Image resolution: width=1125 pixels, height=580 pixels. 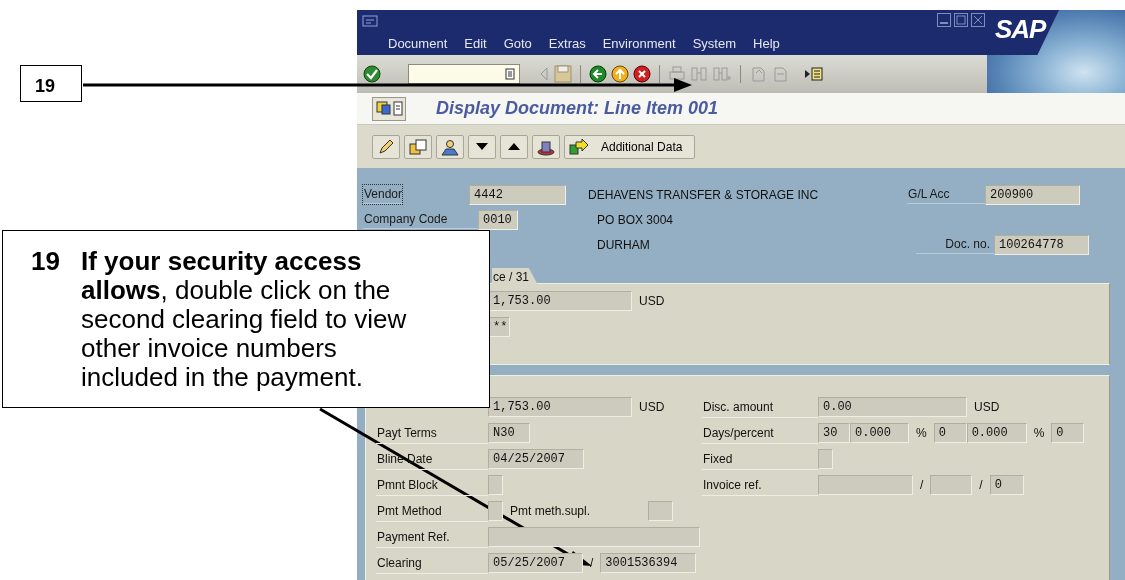 I want to click on save-icon, so click(x=563, y=74).